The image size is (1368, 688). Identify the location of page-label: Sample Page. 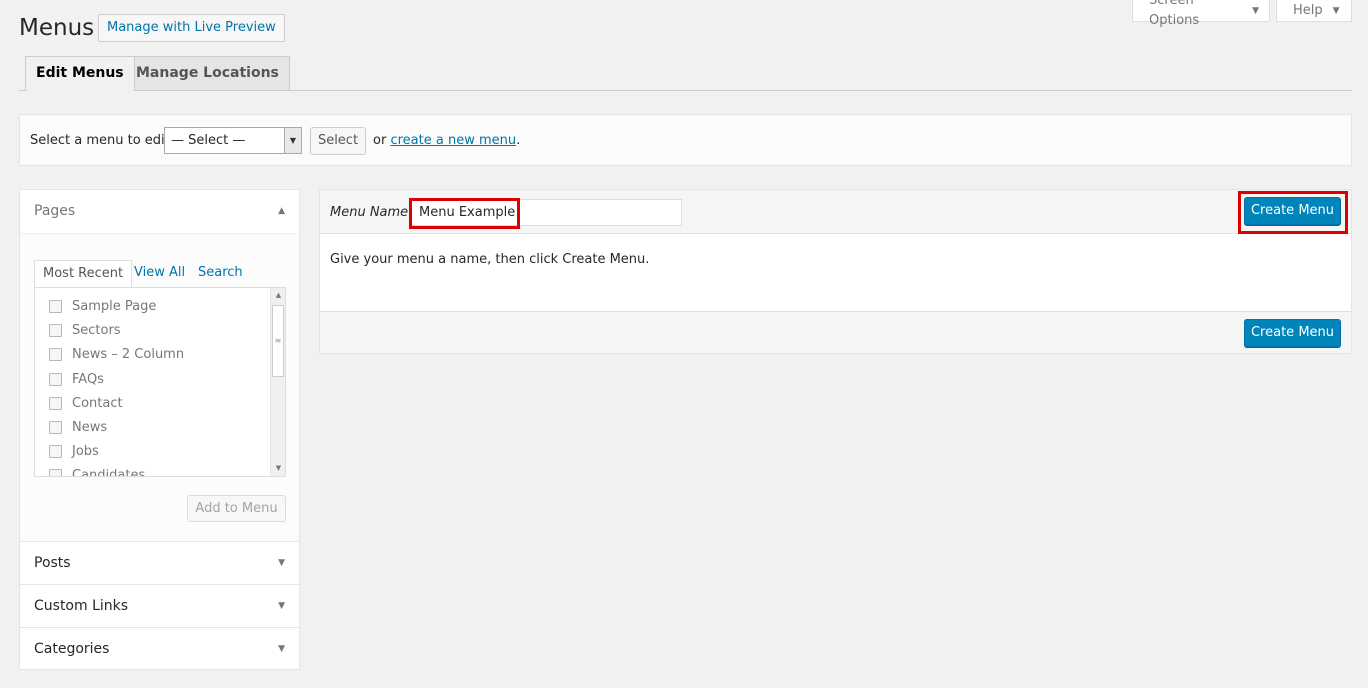
(114, 306).